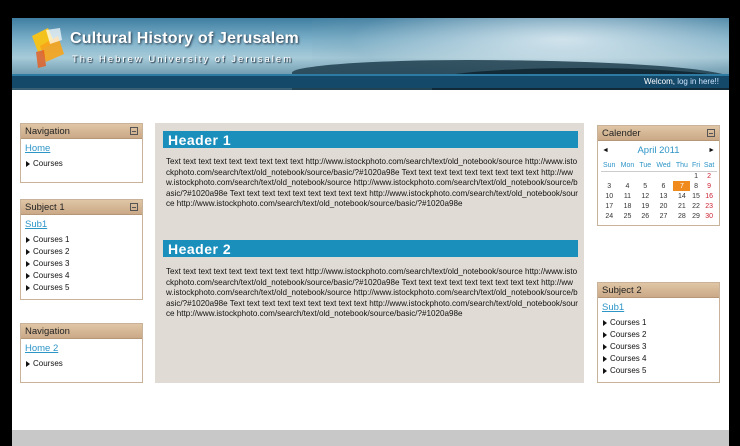 The height and width of the screenshot is (446, 740). Describe the element at coordinates (645, 166) in the screenshot. I see `weekday-header: Tue` at that location.